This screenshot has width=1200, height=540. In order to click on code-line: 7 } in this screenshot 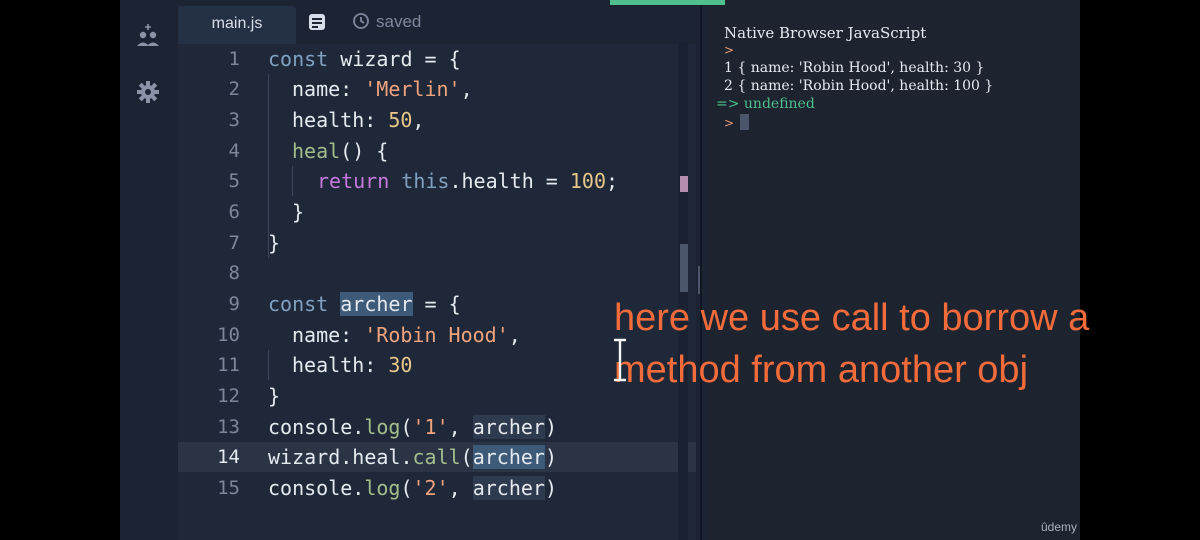, I will do `click(437, 243)`.